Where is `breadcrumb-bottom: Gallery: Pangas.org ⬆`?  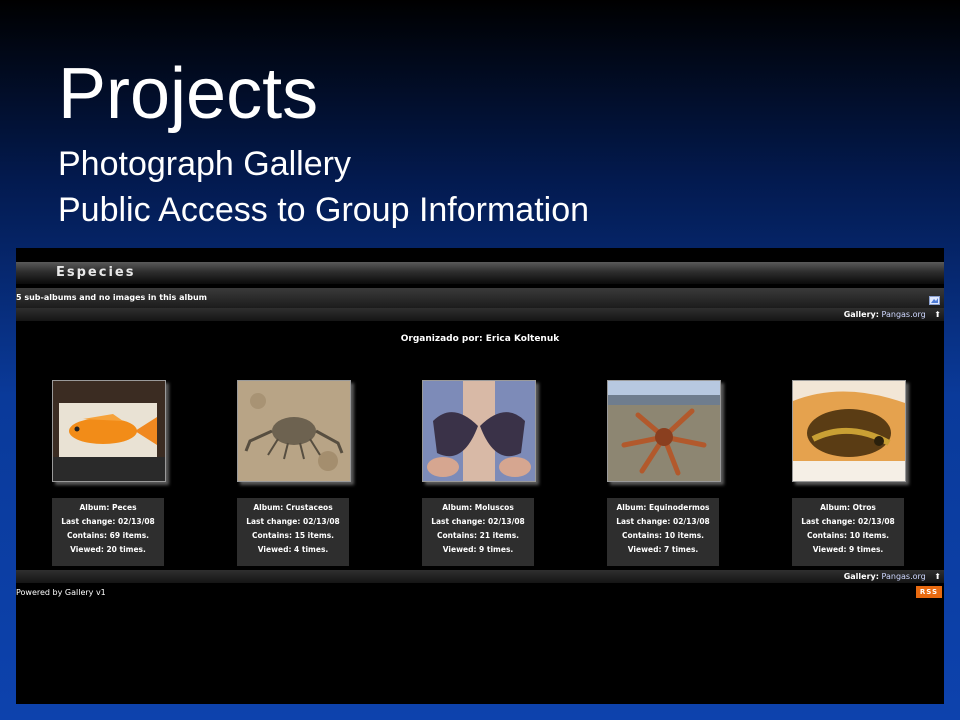 breadcrumb-bottom: Gallery: Pangas.org ⬆ is located at coordinates (480, 576).